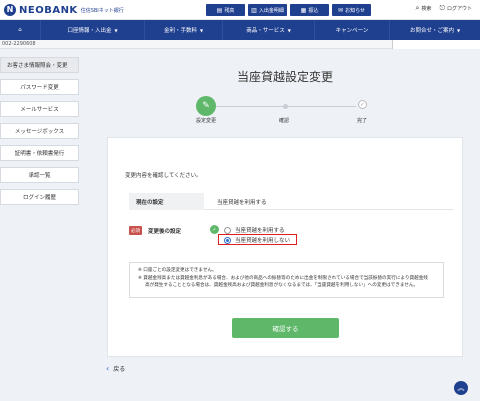  I want to click on nav-products: 商品・サービス ▼, so click(269, 30).